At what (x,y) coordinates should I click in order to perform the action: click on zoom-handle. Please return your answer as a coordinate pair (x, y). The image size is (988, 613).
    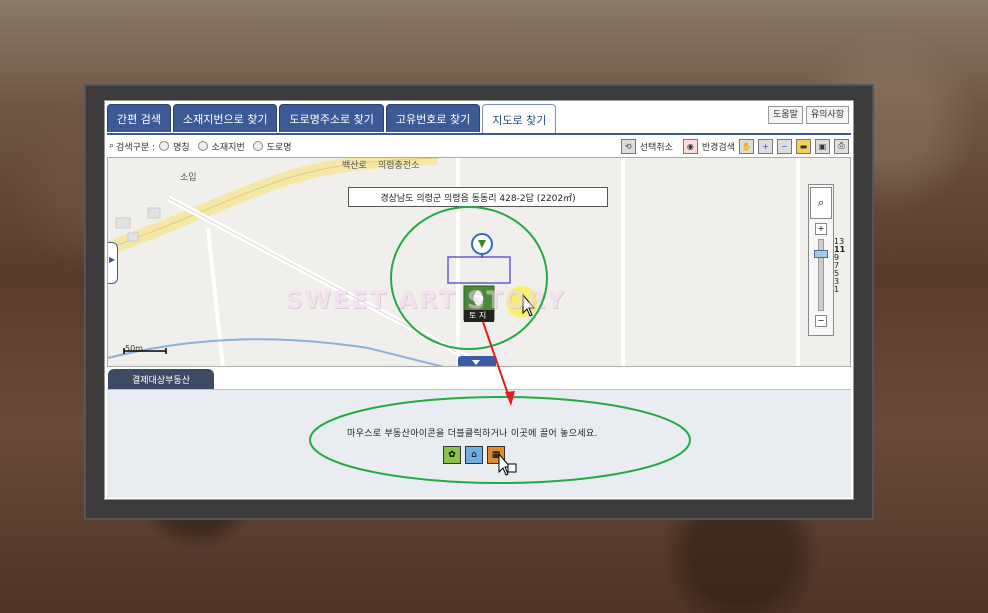
    Looking at the image, I should click on (821, 254).